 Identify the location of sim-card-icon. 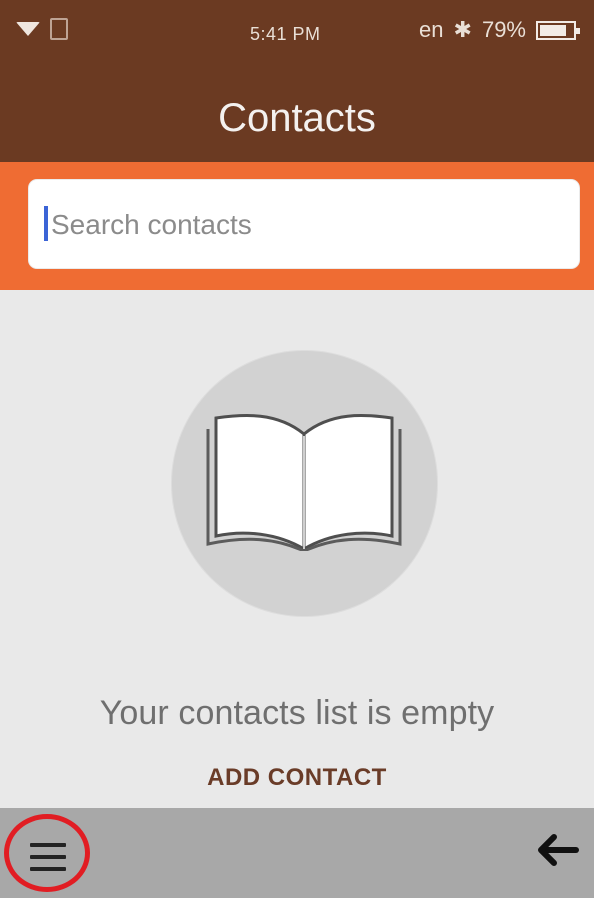
(59, 29).